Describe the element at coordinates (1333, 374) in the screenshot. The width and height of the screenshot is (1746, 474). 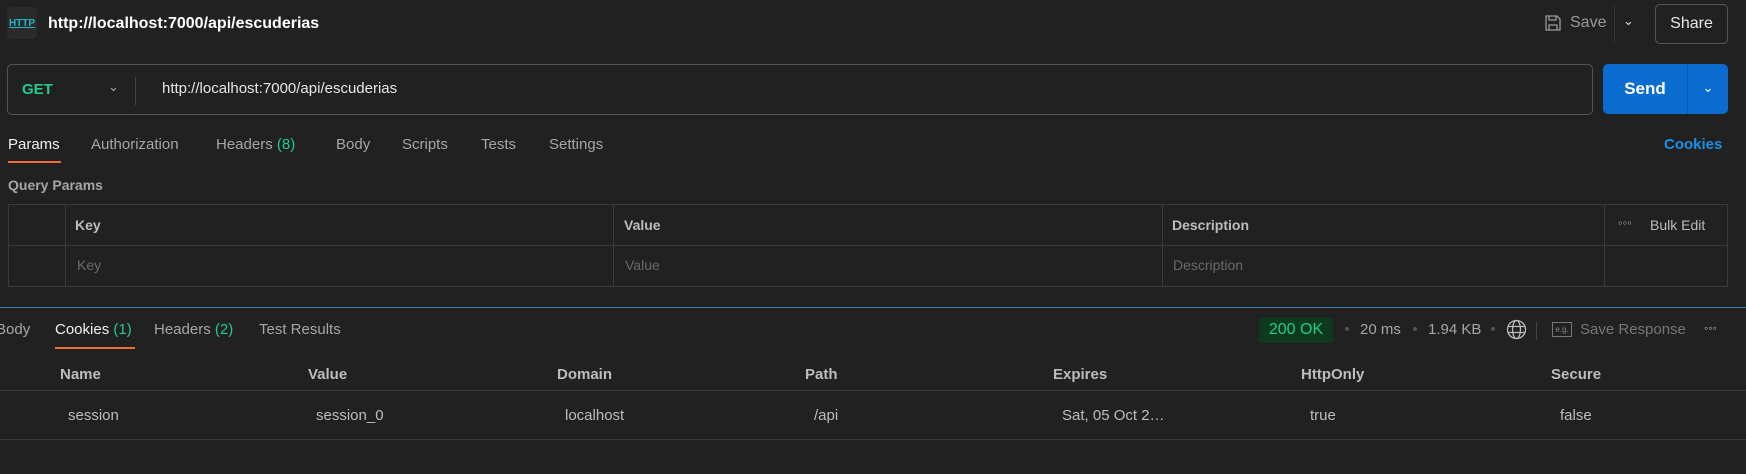
I see `column-header-httponly: HttpOnly` at that location.